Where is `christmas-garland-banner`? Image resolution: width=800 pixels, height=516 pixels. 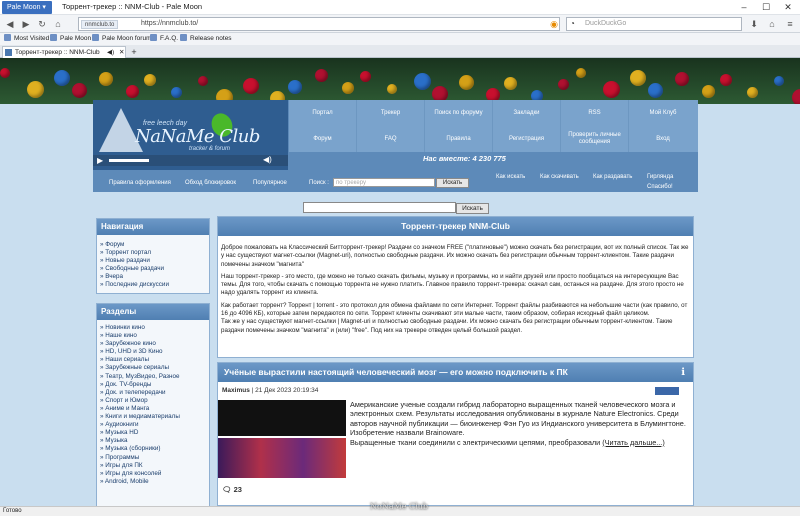
christmas-garland-banner is located at coordinates (400, 81).